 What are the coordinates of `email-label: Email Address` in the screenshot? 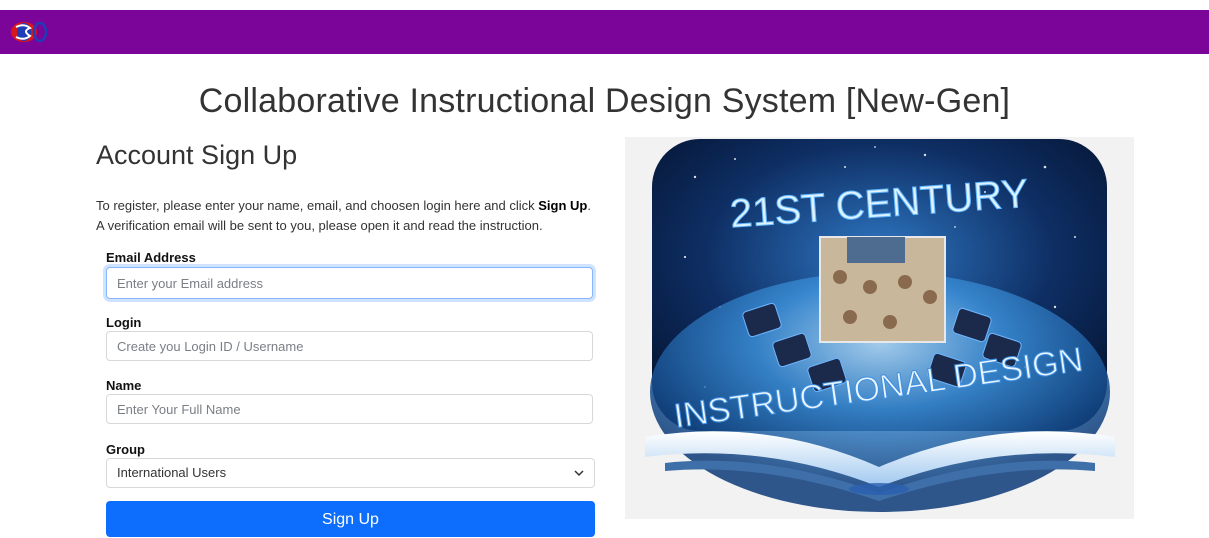 It's located at (151, 257).